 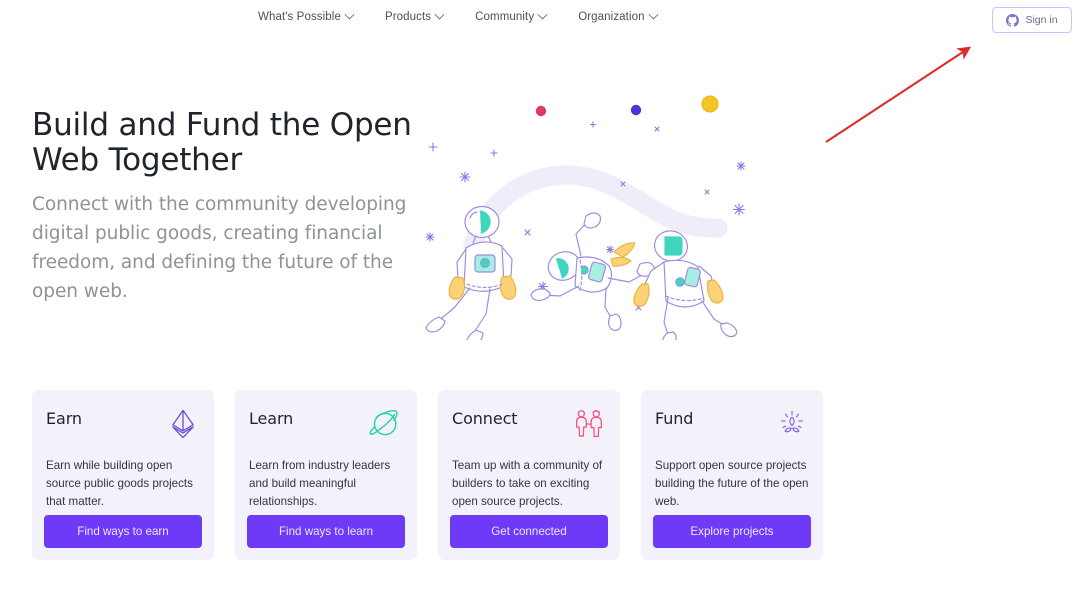 I want to click on find-ways-to-learn-button: Find ways to learn, so click(x=326, y=531).